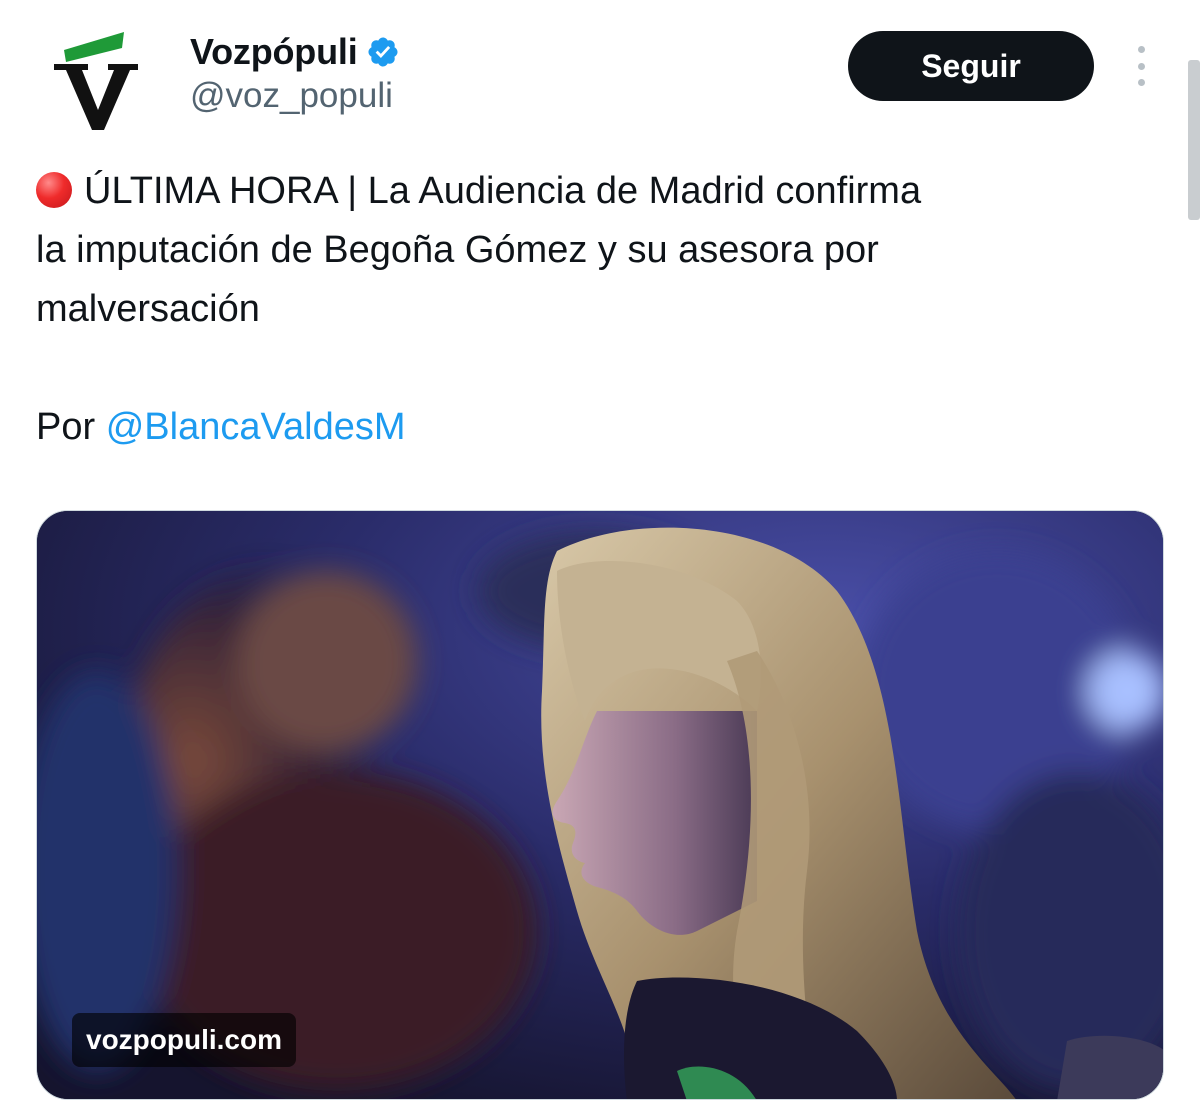 The width and height of the screenshot is (1200, 1110). What do you see at coordinates (54, 190) in the screenshot?
I see `red-circle-emoji-icon` at bounding box center [54, 190].